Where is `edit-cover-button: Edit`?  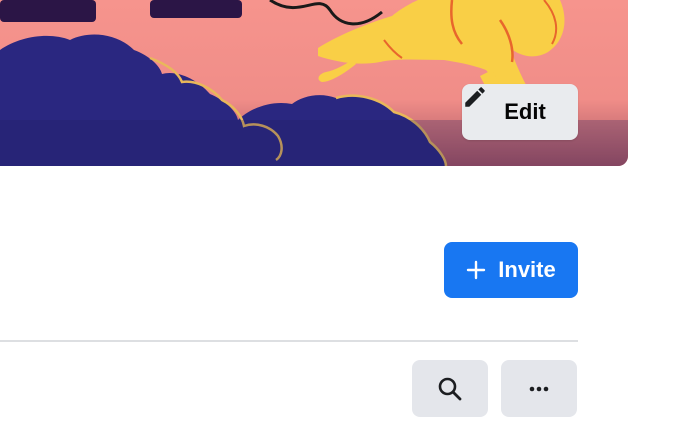 edit-cover-button: Edit is located at coordinates (520, 112).